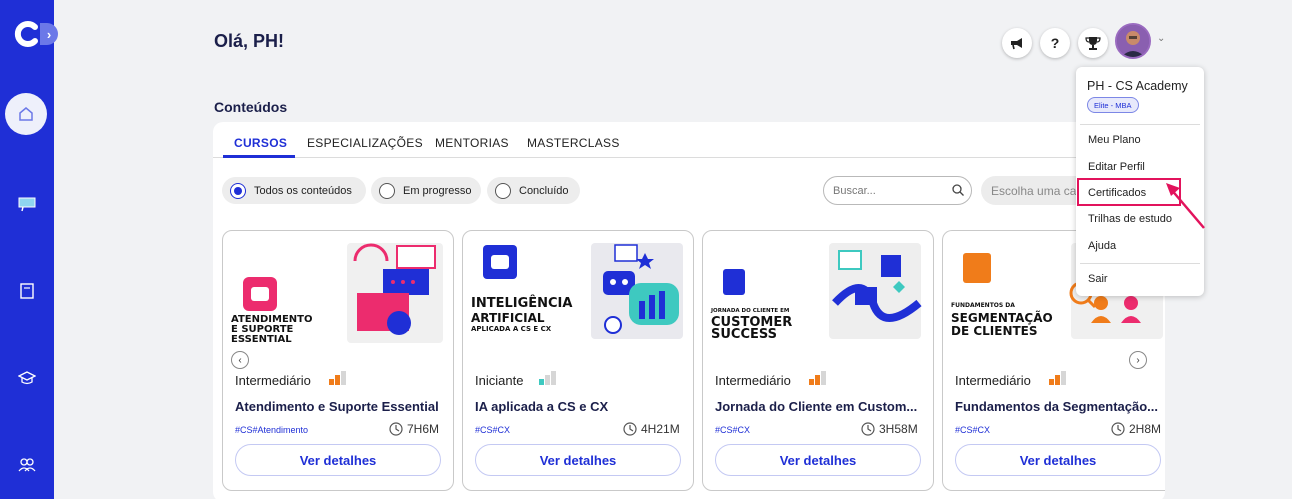 This screenshot has height=499, width=1292. What do you see at coordinates (251, 107) in the screenshot?
I see `section-title: Conteúdos` at bounding box center [251, 107].